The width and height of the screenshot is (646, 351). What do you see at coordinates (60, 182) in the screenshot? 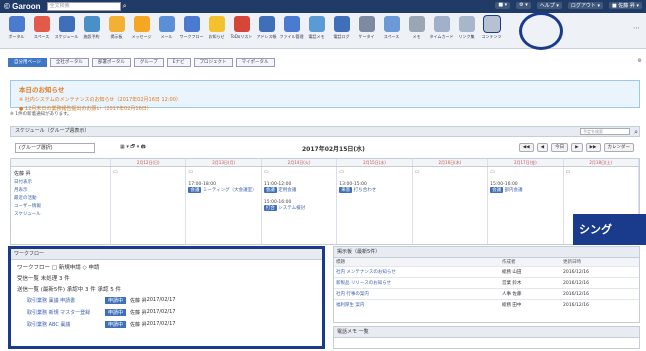
I see `user-link: 日付表示` at bounding box center [60, 182].